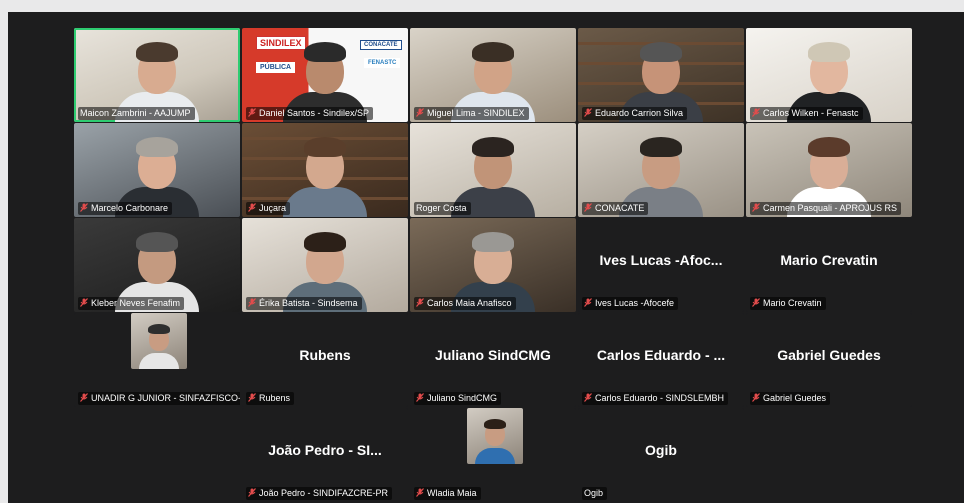 Image resolution: width=964 pixels, height=503 pixels. What do you see at coordinates (811, 113) in the screenshot?
I see `participant-name: Carlos Wilken - Fenastc` at bounding box center [811, 113].